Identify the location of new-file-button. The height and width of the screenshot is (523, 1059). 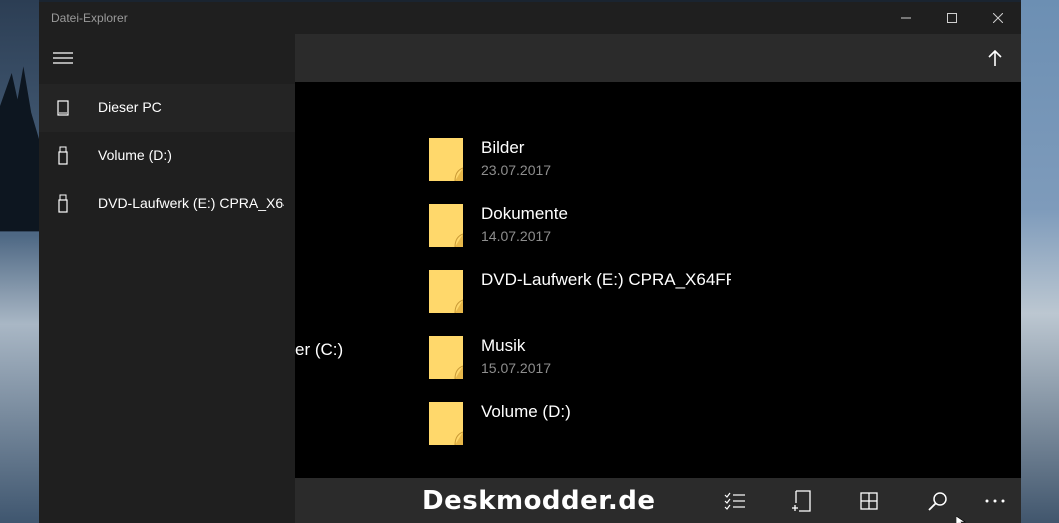
(801, 501).